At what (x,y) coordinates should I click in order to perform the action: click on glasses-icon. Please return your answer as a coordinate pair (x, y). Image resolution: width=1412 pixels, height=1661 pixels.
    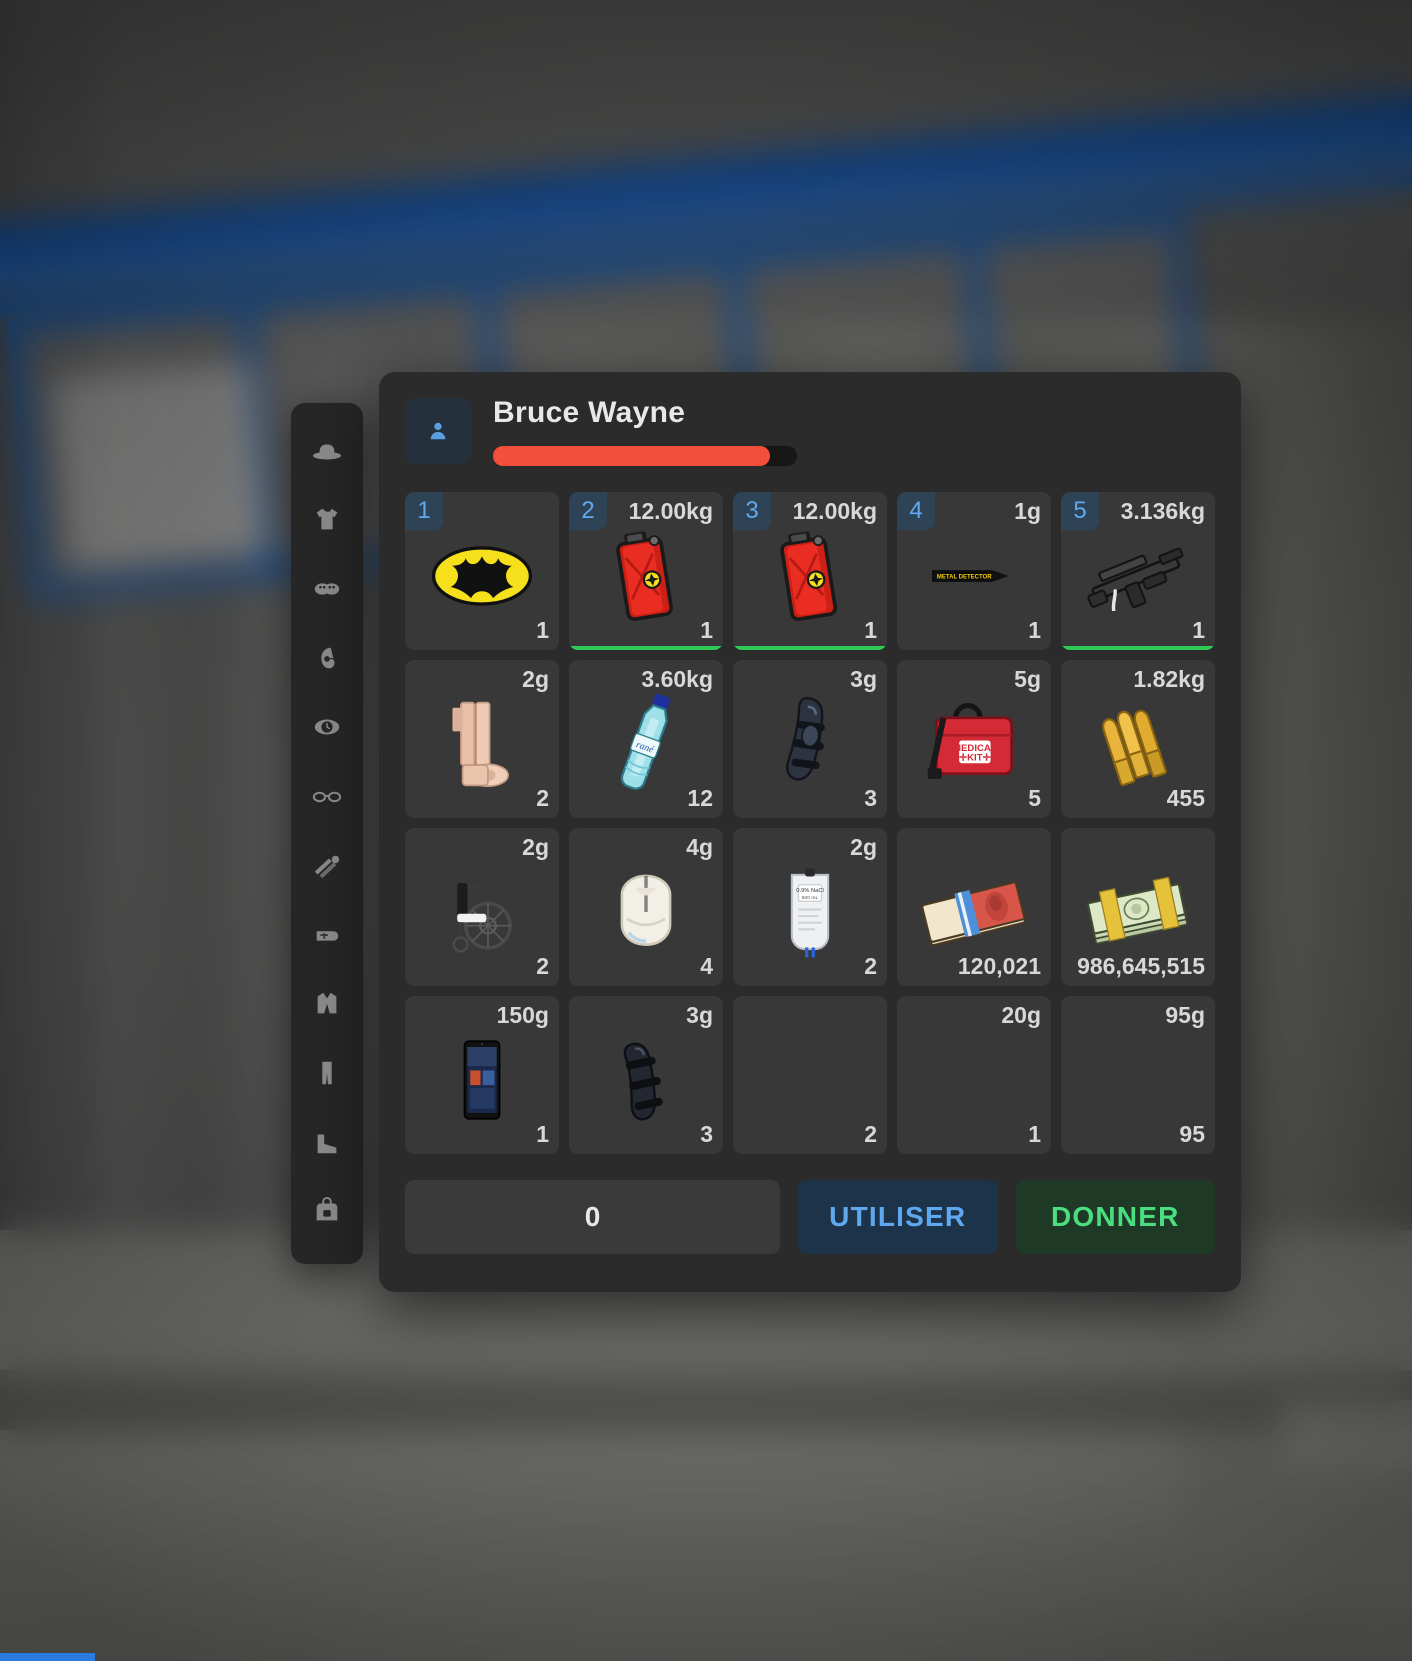
    Looking at the image, I should click on (327, 798).